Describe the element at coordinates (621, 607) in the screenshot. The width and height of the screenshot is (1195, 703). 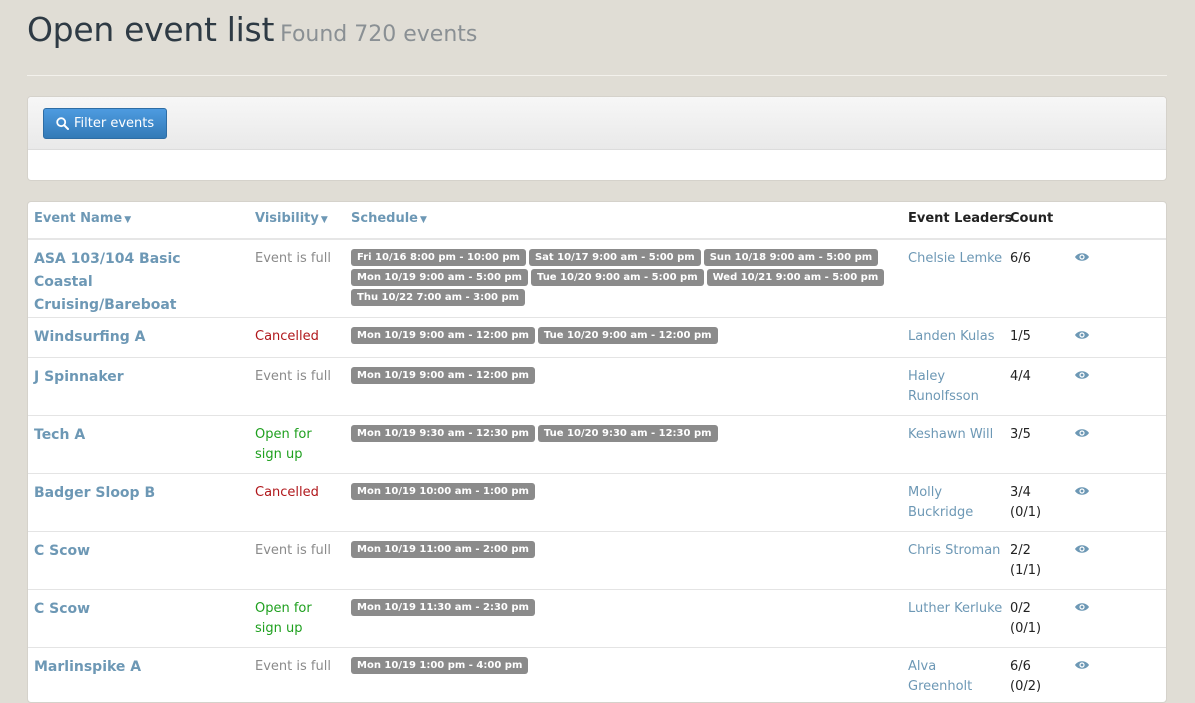
I see `schedule-list: Mon 10/19 11:30 am - 2:30 pm` at that location.